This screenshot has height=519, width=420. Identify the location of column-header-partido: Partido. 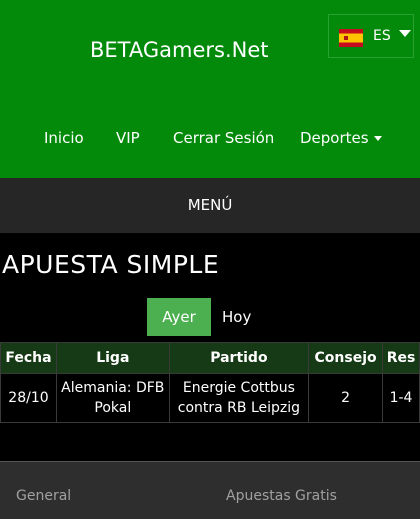
(239, 358).